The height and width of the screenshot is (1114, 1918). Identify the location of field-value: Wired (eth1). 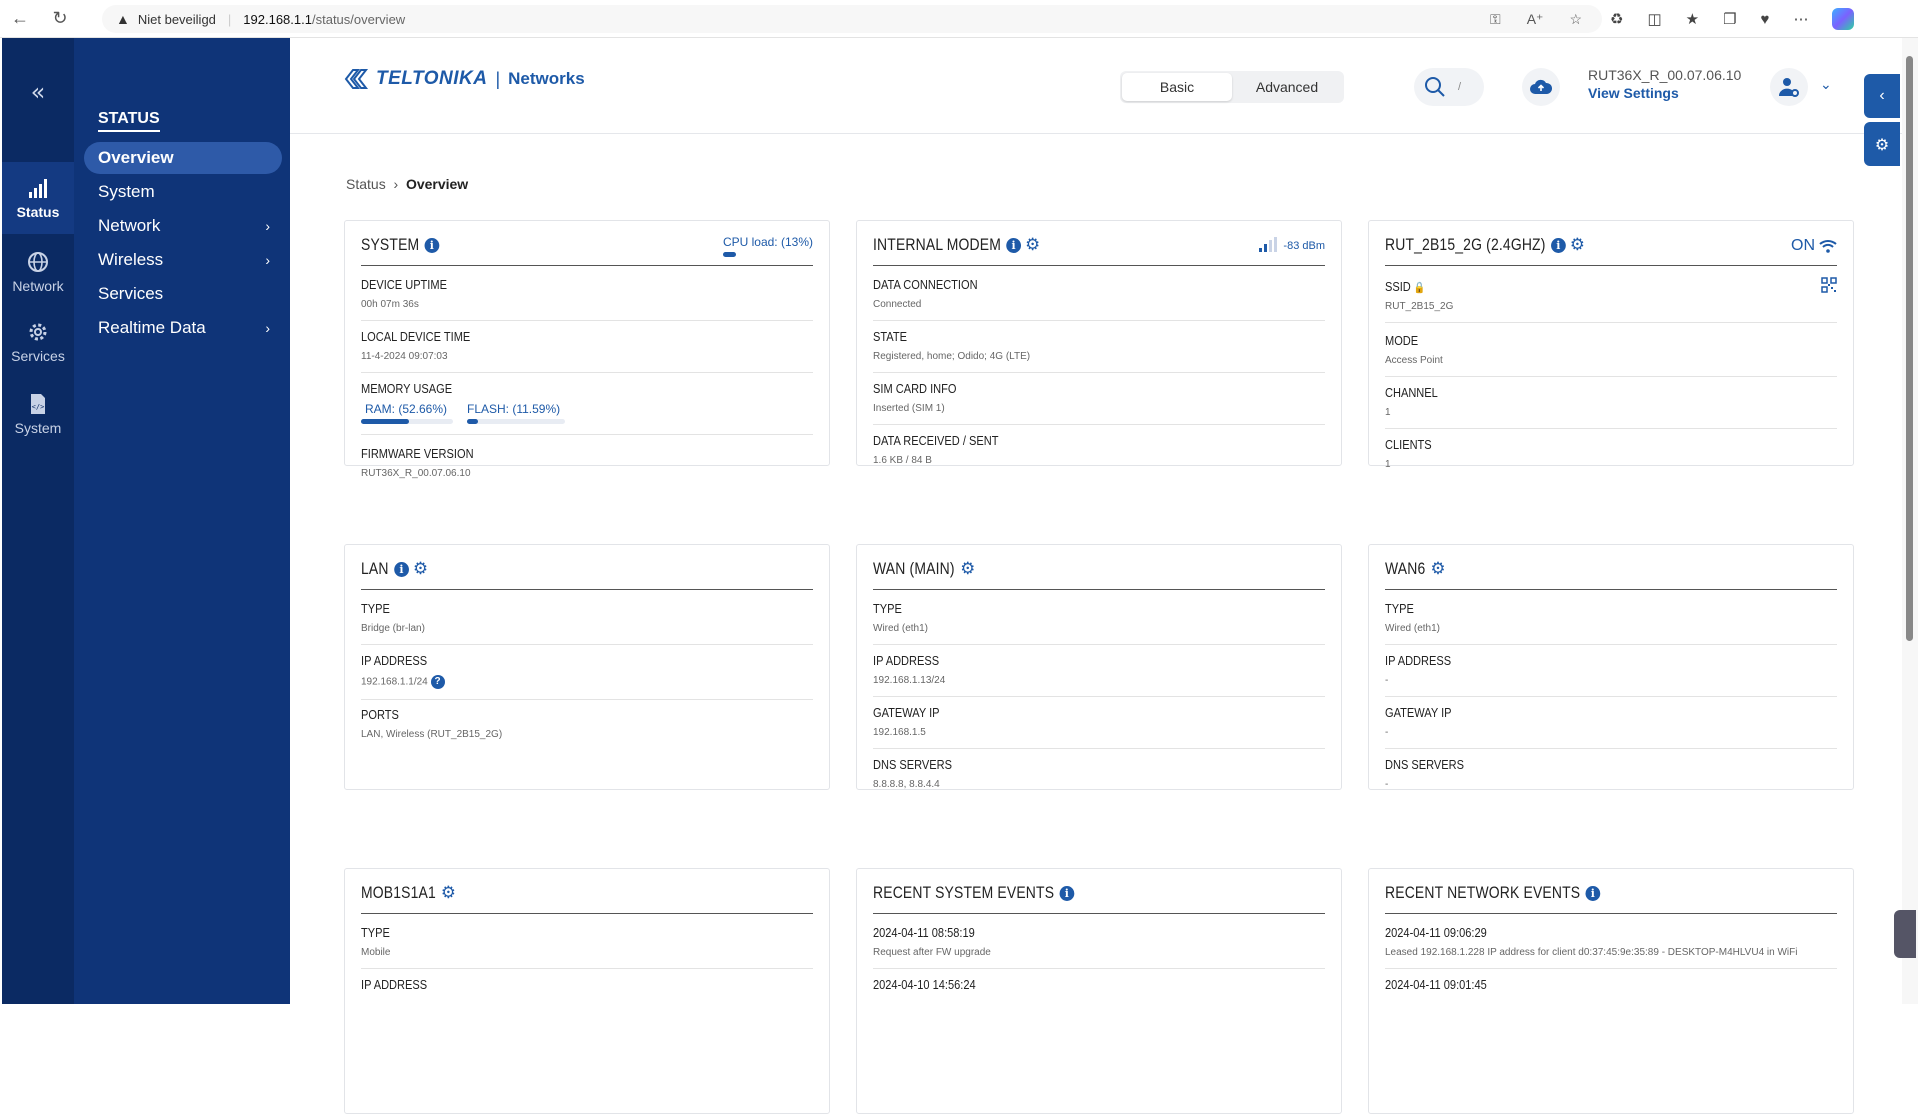
(901, 628).